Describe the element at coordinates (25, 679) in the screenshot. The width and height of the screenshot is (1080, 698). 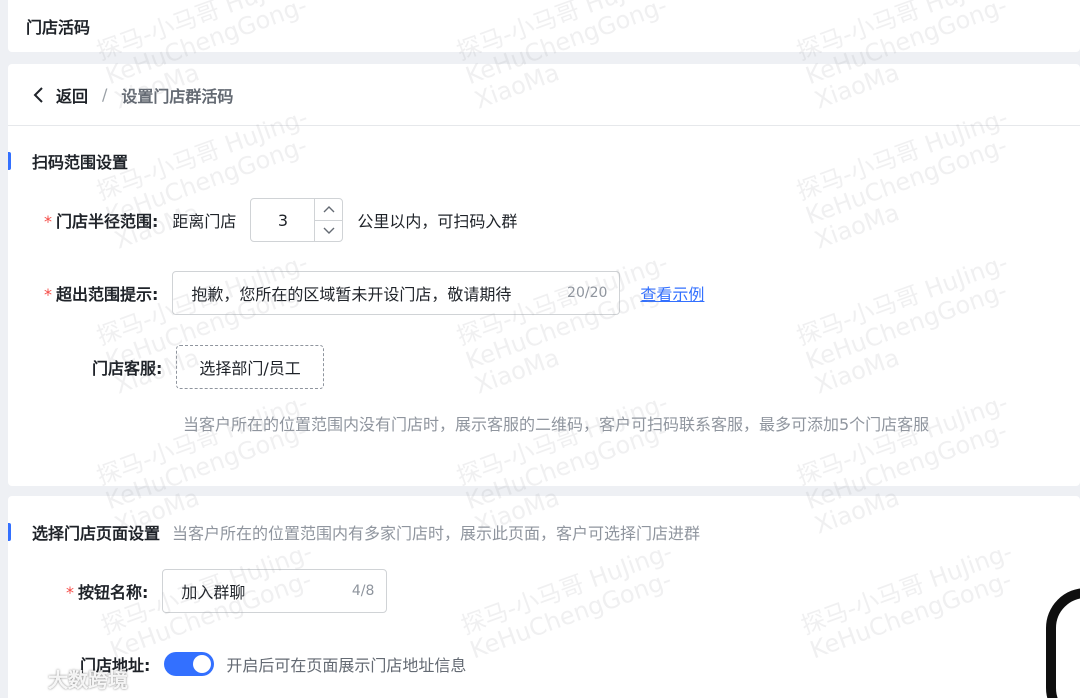
I see `brand-mark-icon` at that location.